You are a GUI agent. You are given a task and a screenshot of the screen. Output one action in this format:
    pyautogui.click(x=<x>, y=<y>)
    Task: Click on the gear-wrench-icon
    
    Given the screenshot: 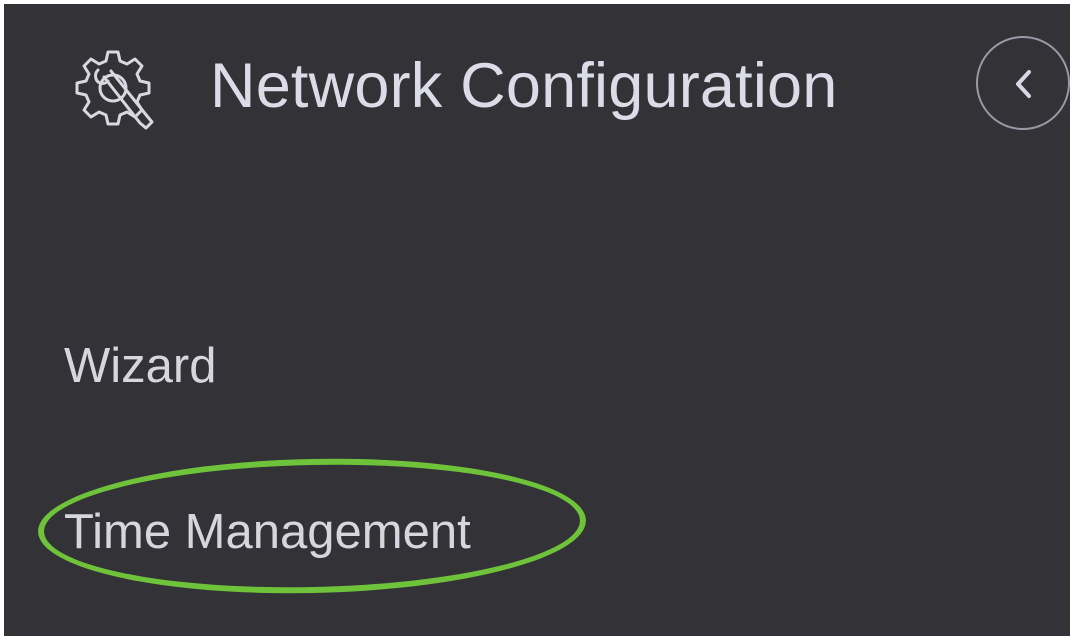 What is the action you would take?
    pyautogui.click(x=115, y=89)
    